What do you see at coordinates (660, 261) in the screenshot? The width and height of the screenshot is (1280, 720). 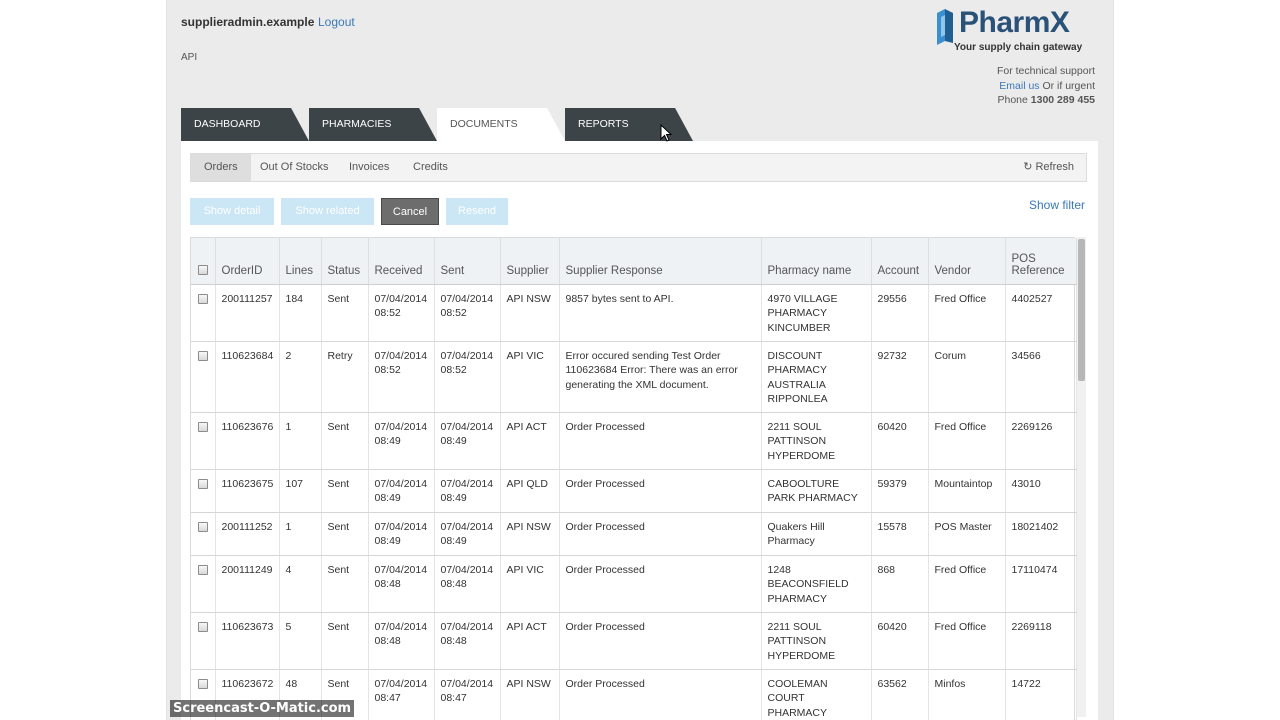 I see `column-header: Supplier Response` at bounding box center [660, 261].